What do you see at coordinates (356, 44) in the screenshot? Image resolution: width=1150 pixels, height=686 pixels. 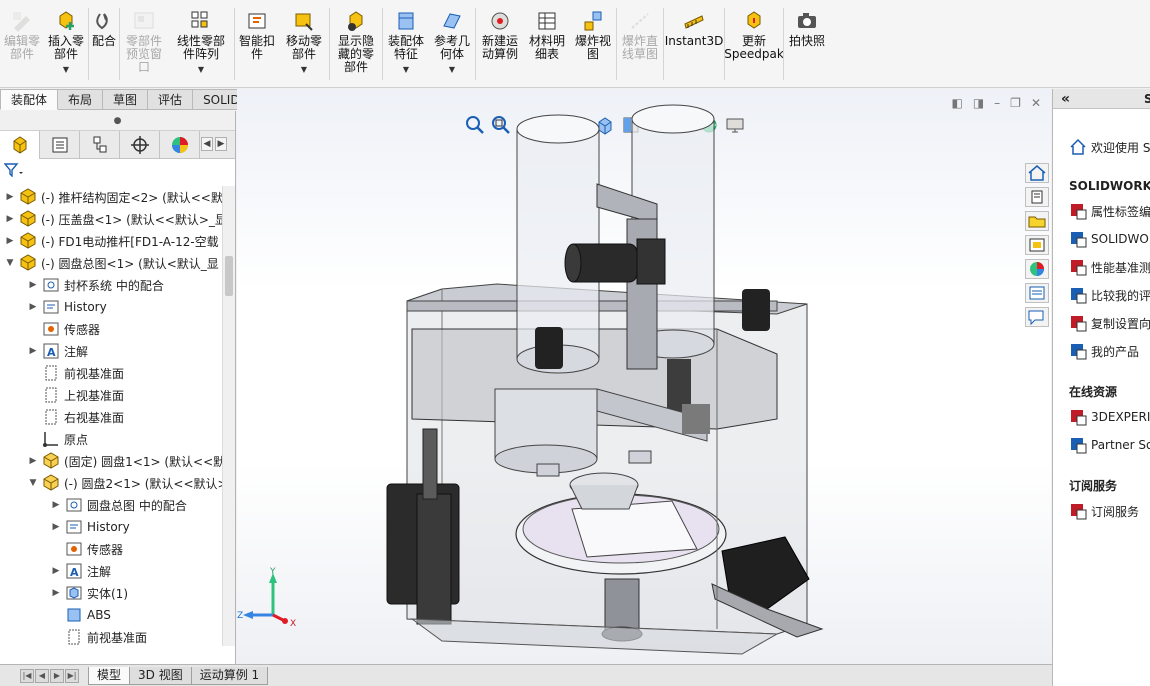 I see `show-hidden-button: 显示隐 藏的零 部件` at bounding box center [356, 44].